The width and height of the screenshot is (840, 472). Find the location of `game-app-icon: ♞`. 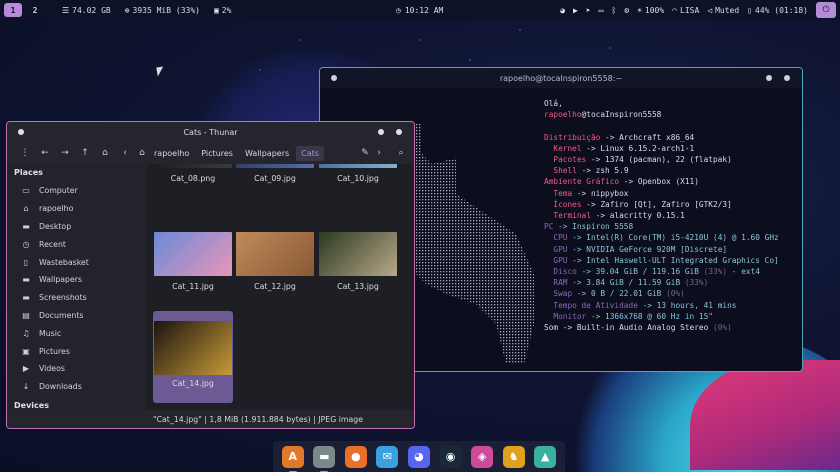

game-app-icon: ♞ is located at coordinates (513, 456).